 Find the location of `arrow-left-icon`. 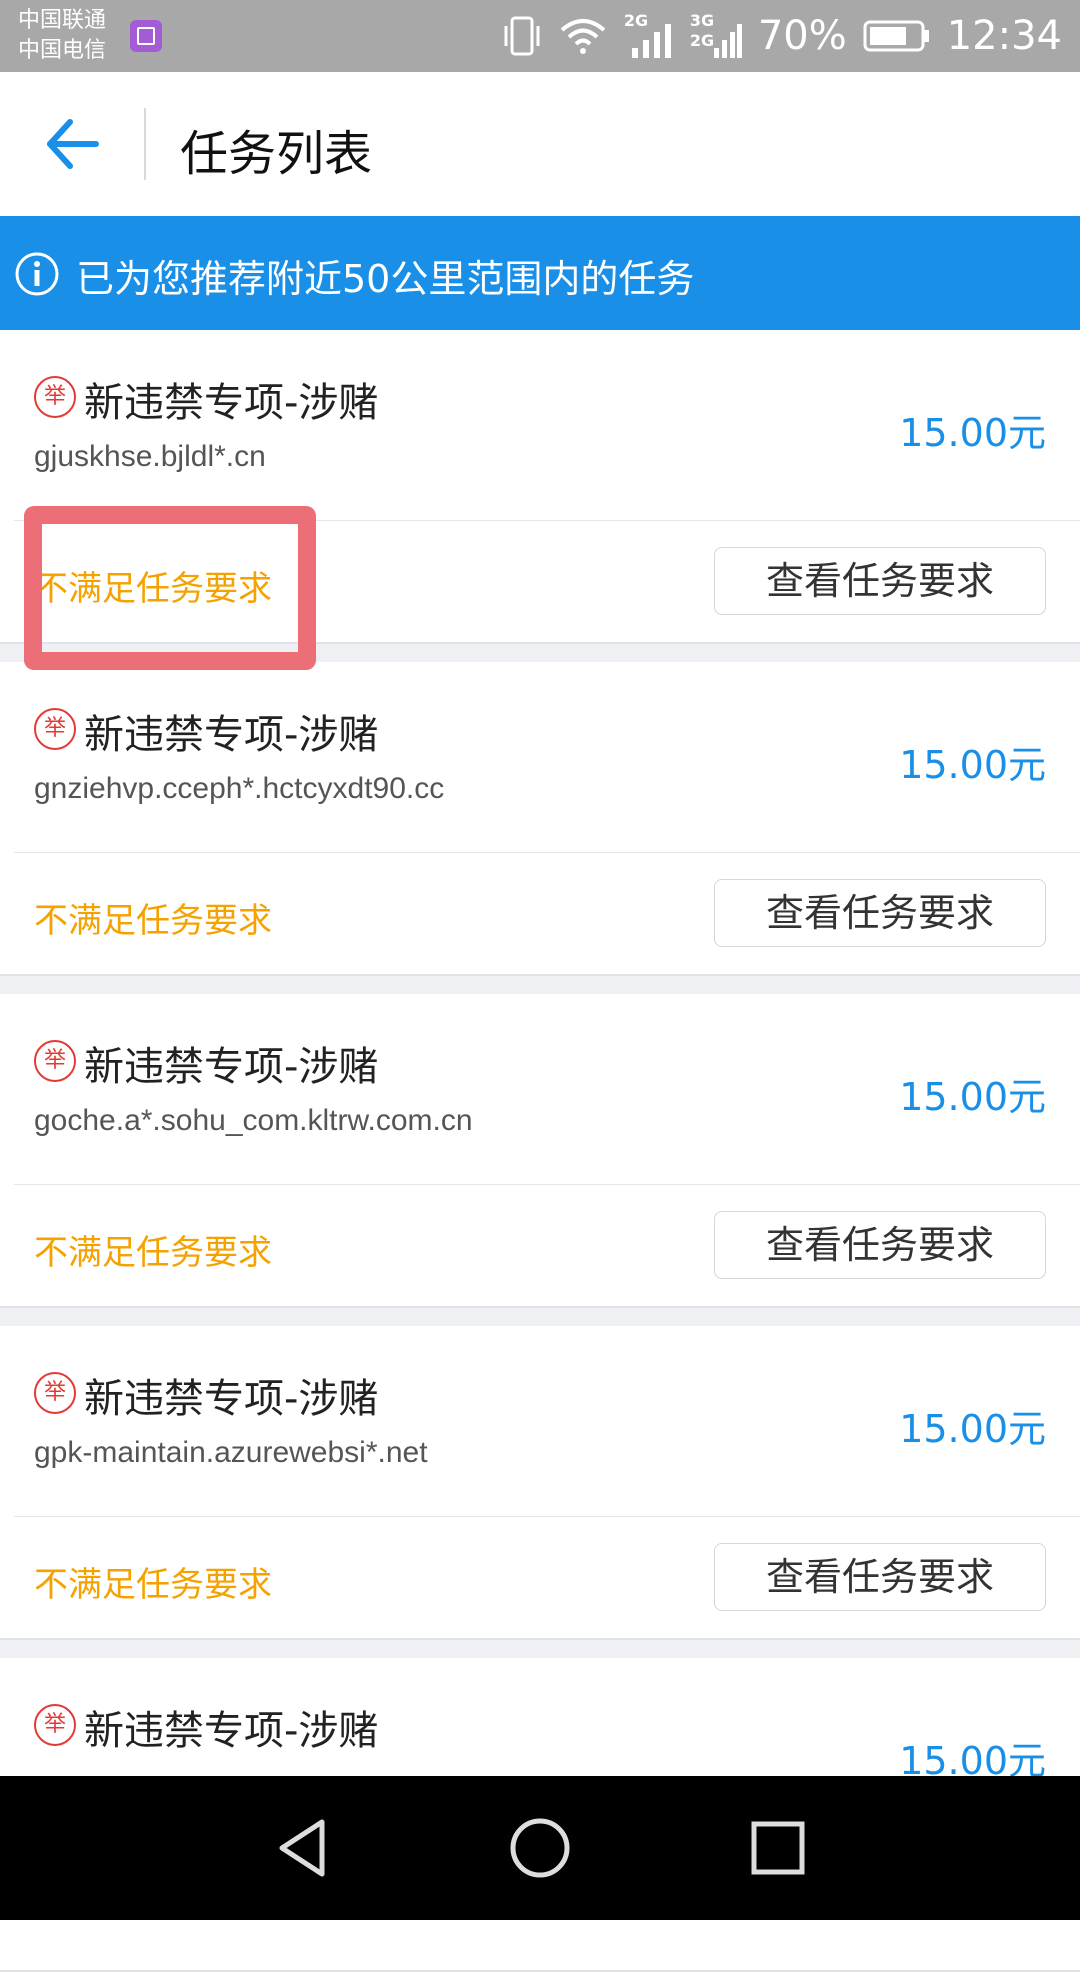

arrow-left-icon is located at coordinates (72, 144).